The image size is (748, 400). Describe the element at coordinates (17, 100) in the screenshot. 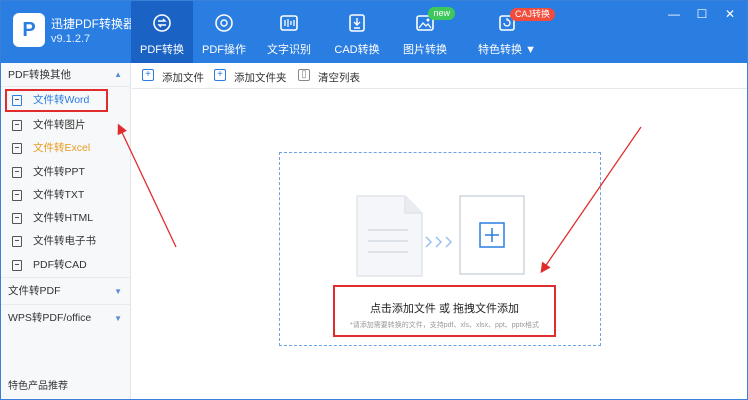

I see `word-file-icon` at that location.